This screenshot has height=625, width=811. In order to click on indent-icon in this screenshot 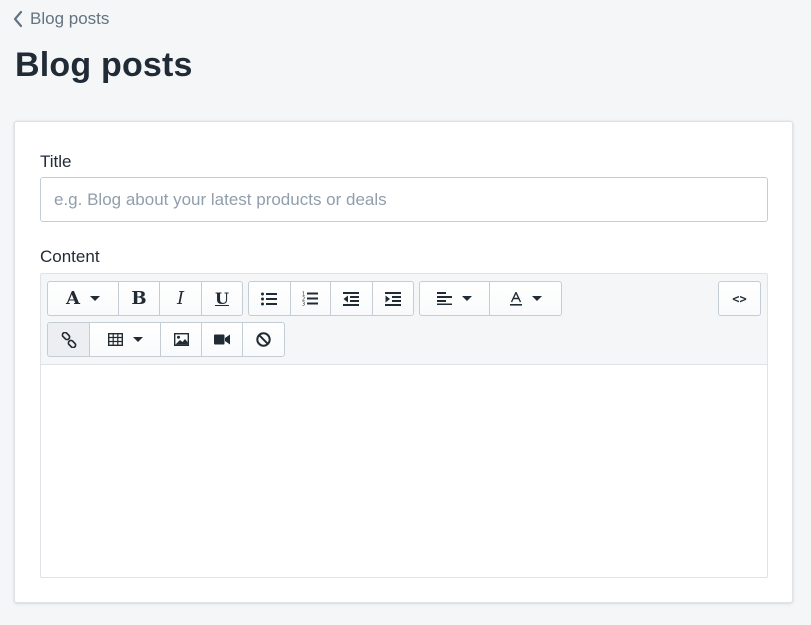, I will do `click(392, 298)`.